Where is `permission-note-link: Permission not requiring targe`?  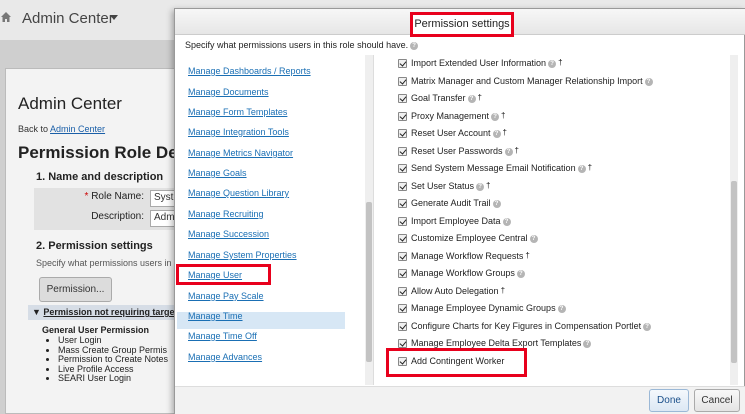 permission-note-link: Permission not requiring targe is located at coordinates (108, 312).